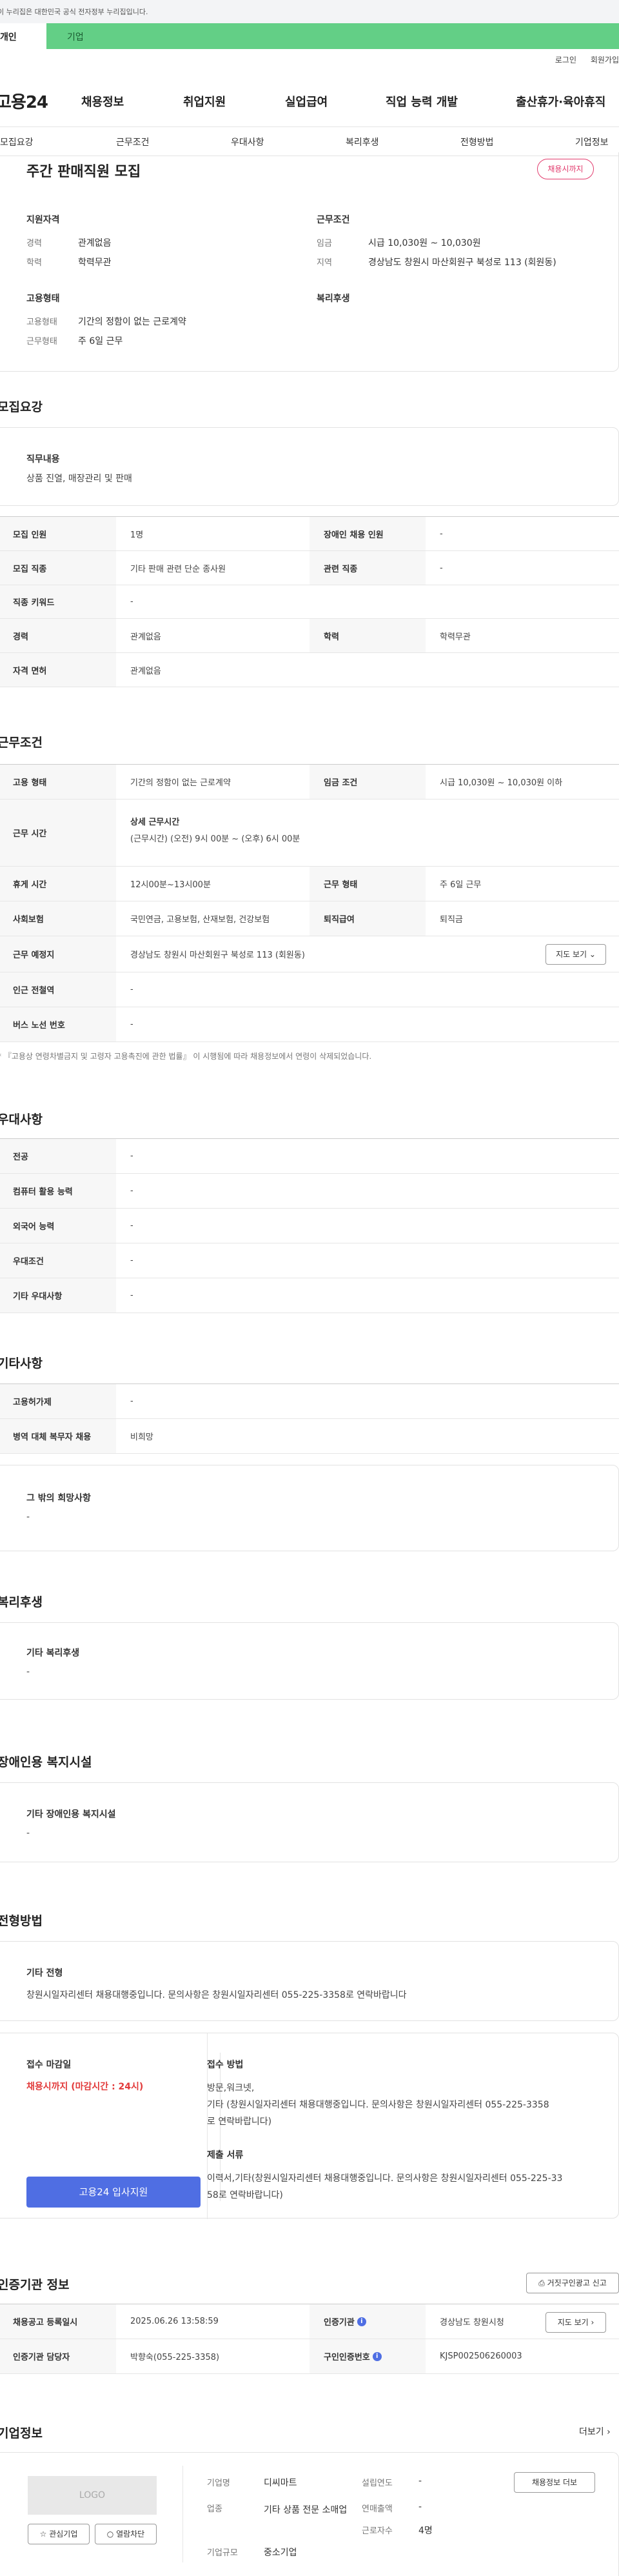 The height and width of the screenshot is (2576, 619). What do you see at coordinates (21, 1921) in the screenshot?
I see `selection-heading: 전형방법` at bounding box center [21, 1921].